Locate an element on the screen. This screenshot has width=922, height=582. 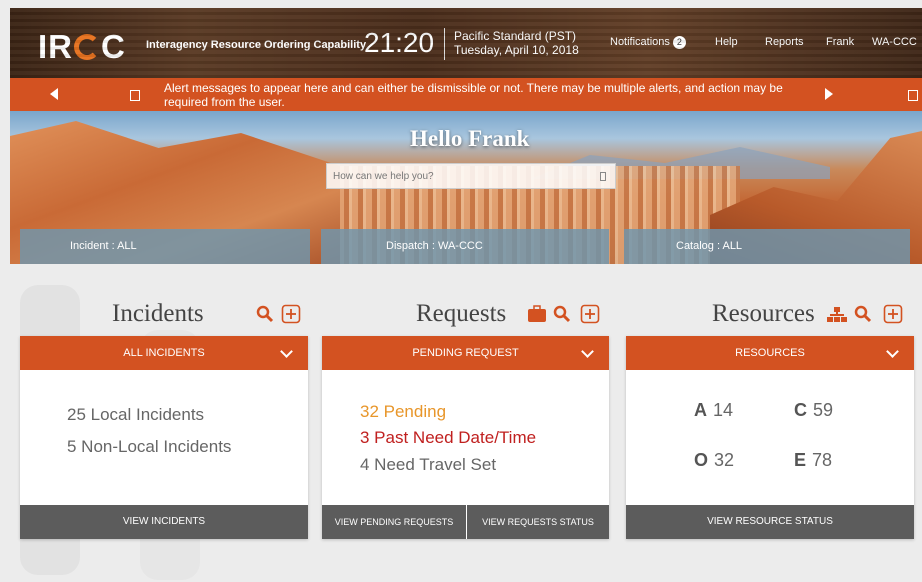
search-placeholder: How can we help you? is located at coordinates (383, 176).